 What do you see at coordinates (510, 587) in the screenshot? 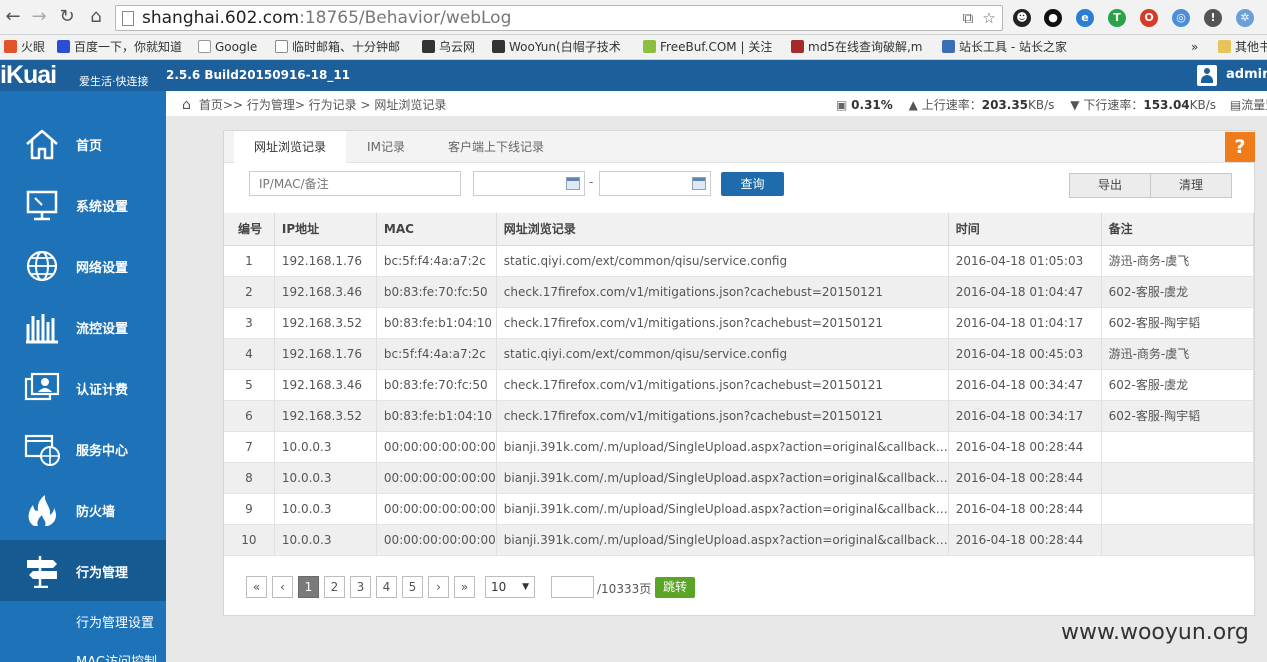
I see `page-size-select: 10 ▼` at bounding box center [510, 587].